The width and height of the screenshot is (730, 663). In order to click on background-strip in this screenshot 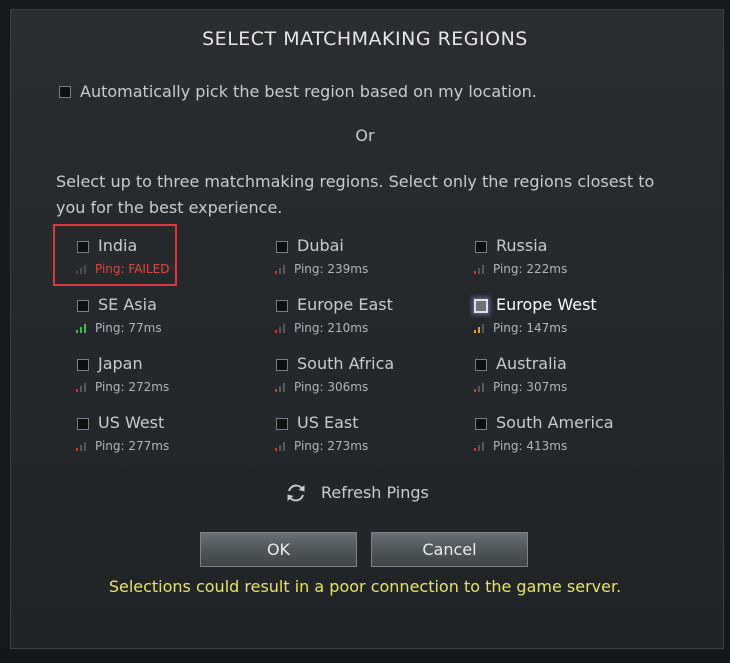, I will do `click(365, 656)`.